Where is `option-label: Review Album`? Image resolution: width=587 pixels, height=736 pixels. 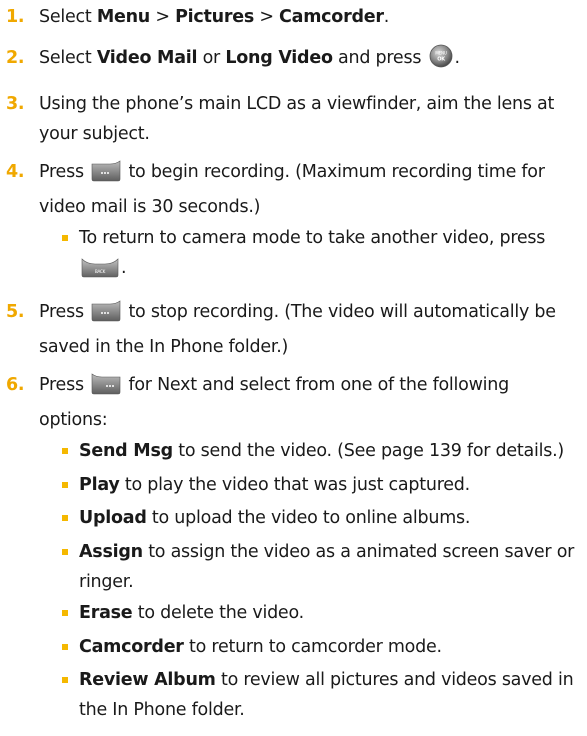
option-label: Review Album is located at coordinates (147, 680).